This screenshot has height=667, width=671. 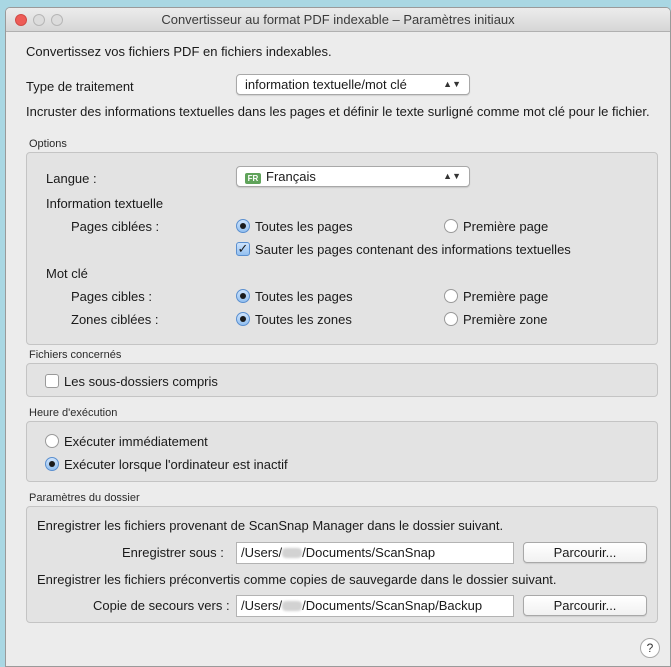 I want to click on save-folder-label: Enregistrer sous :, so click(x=173, y=552).